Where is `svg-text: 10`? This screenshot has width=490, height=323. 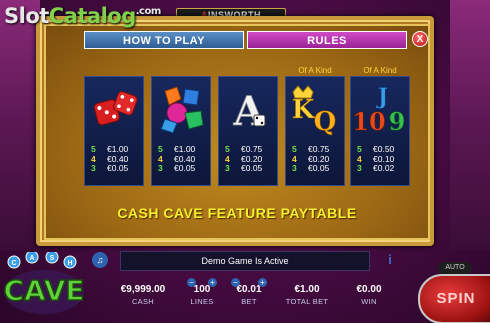 svg-text: 10 is located at coordinates (369, 121).